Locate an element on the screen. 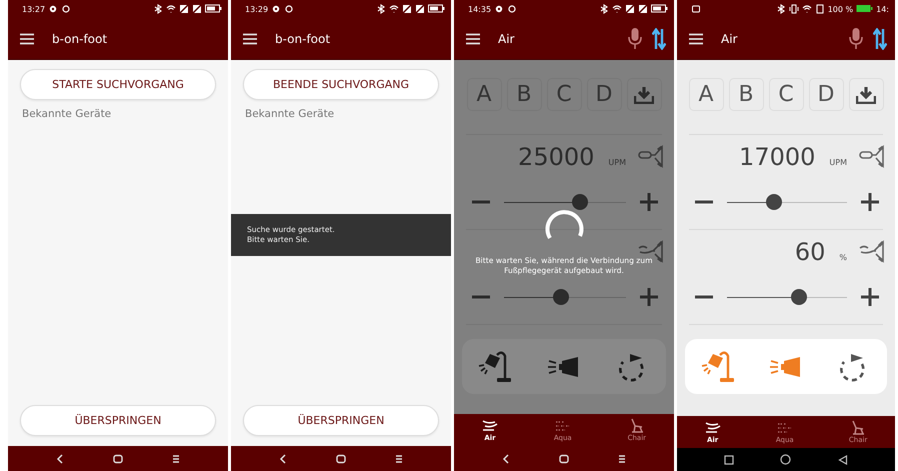  value-reading: 60 is located at coordinates (810, 252).